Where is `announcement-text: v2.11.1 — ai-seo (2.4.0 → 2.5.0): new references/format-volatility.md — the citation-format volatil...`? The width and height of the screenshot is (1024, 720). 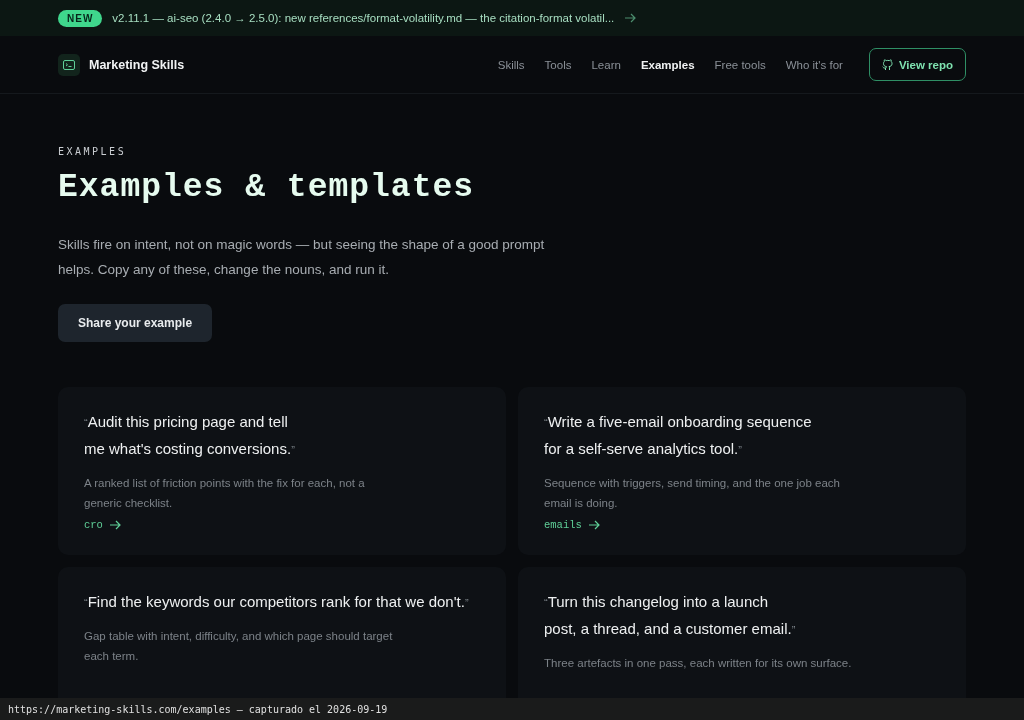
announcement-text: v2.11.1 — ai-seo (2.4.0 → 2.5.0): new references/format-volatility.md — the citation-format volatil... is located at coordinates (363, 18).